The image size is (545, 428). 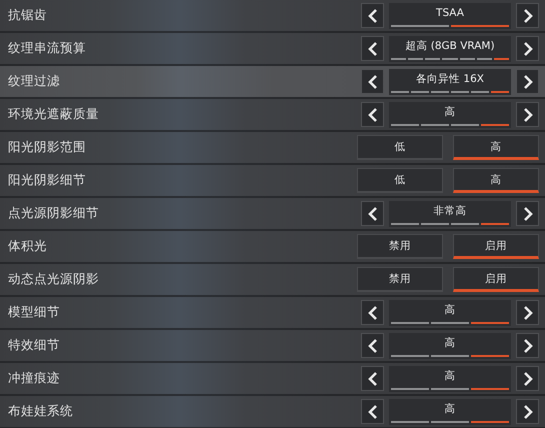 I want to click on setting-label: 阳光阴影细节, so click(x=47, y=180).